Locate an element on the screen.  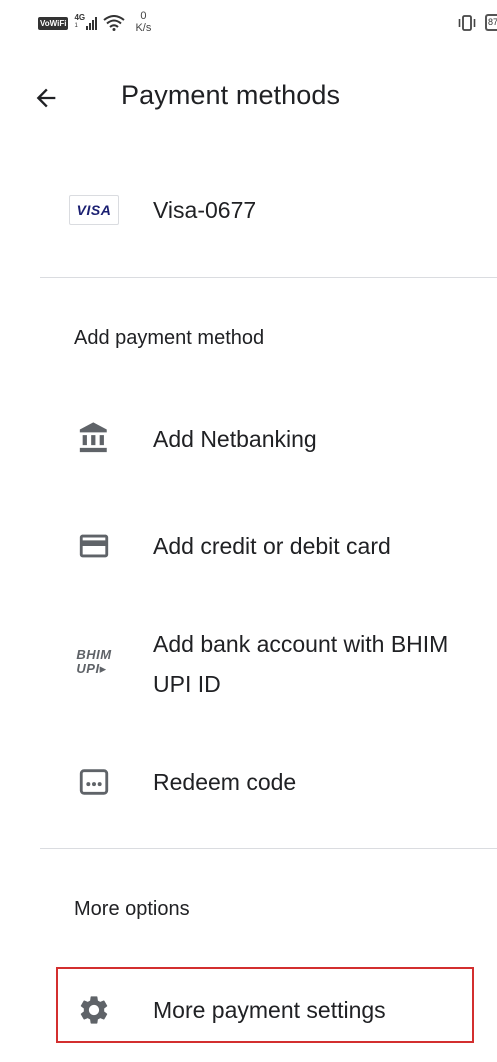
network-sub: 1 is located at coordinates (76, 26).